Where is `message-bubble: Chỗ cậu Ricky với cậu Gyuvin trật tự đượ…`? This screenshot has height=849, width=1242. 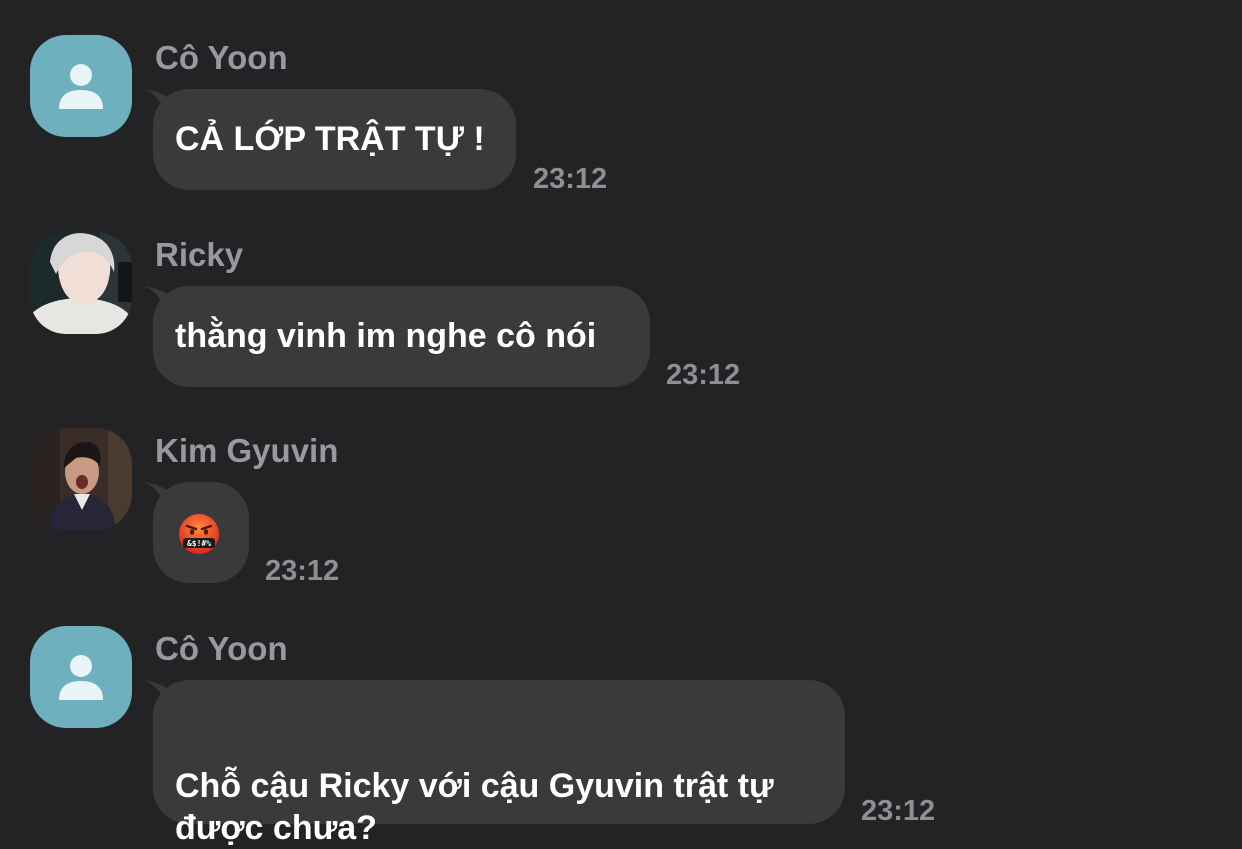
message-bubble: Chỗ cậu Ricky với cậu Gyuvin trật tự đượ… is located at coordinates (499, 763).